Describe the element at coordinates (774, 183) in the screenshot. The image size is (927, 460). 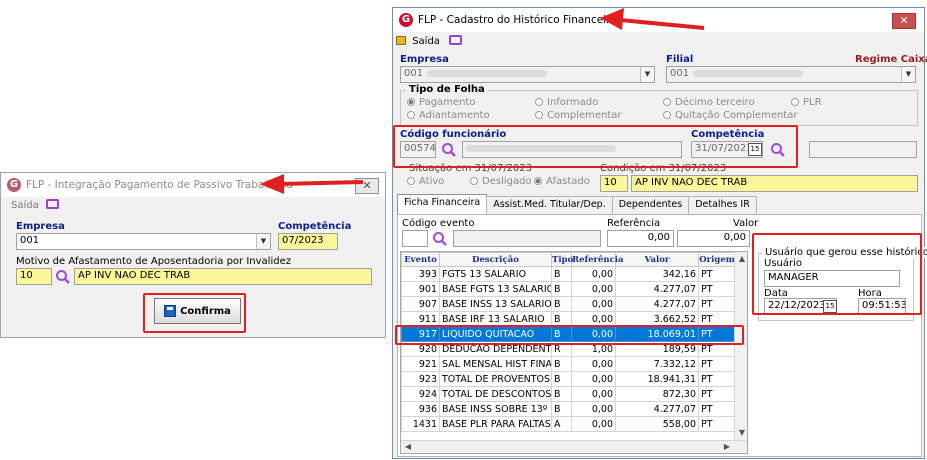
I see `condicao-desc-field: AP INV NAO DEC TRAB` at that location.